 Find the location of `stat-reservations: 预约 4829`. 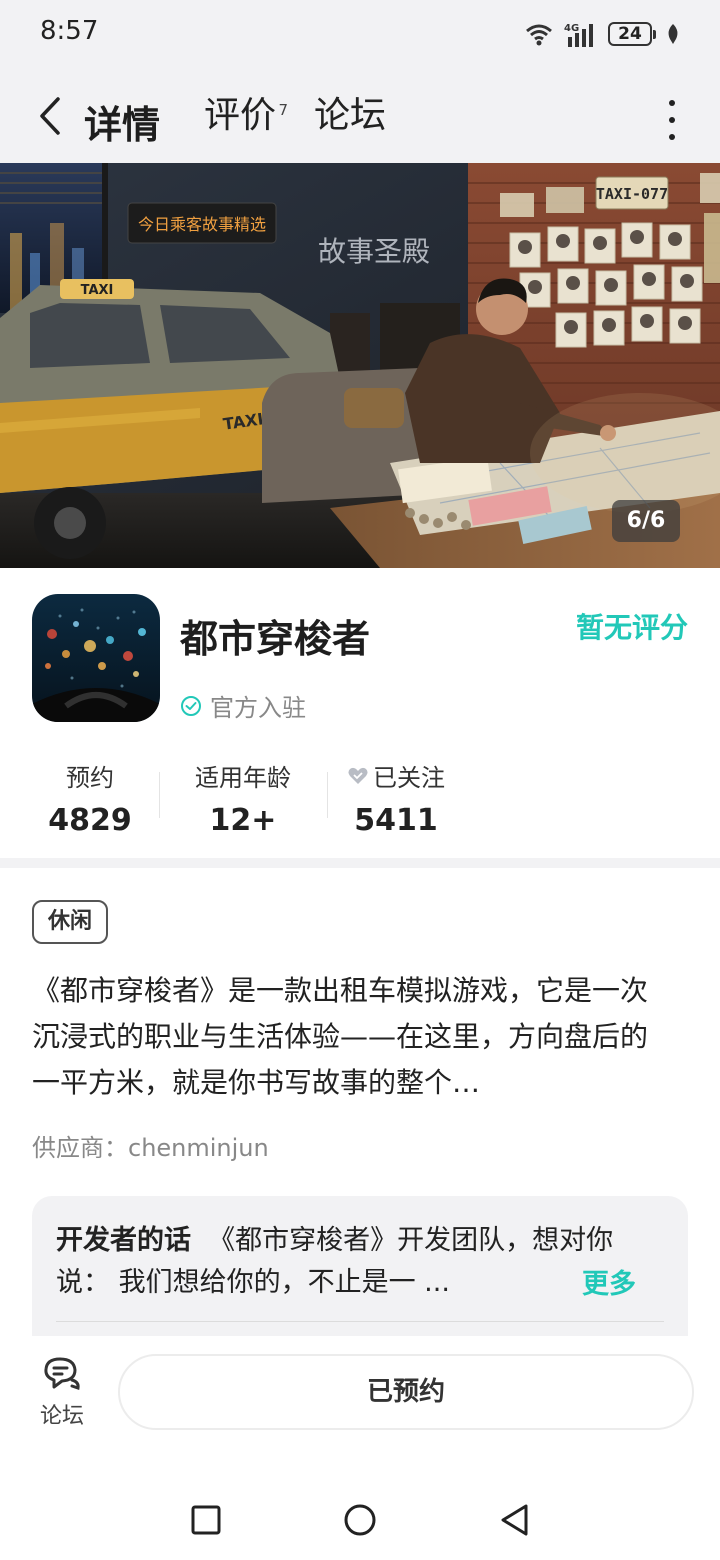

stat-reservations: 预约 4829 is located at coordinates (90, 797).